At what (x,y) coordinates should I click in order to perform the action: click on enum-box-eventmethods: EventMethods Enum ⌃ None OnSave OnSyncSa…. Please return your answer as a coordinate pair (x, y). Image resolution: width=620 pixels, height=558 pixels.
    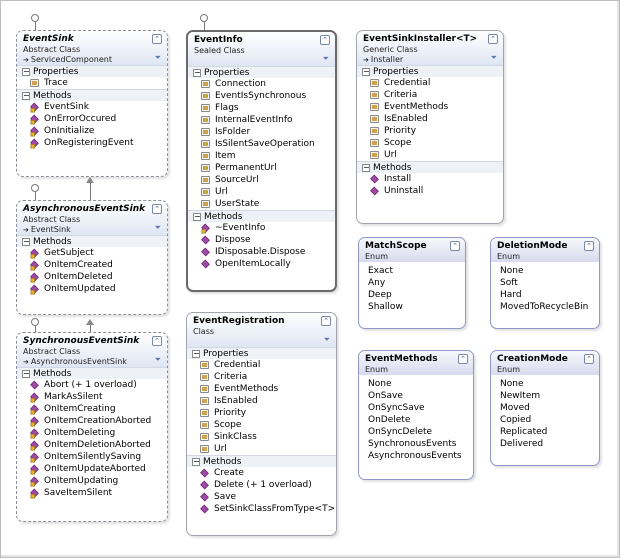
    Looking at the image, I should click on (416, 415).